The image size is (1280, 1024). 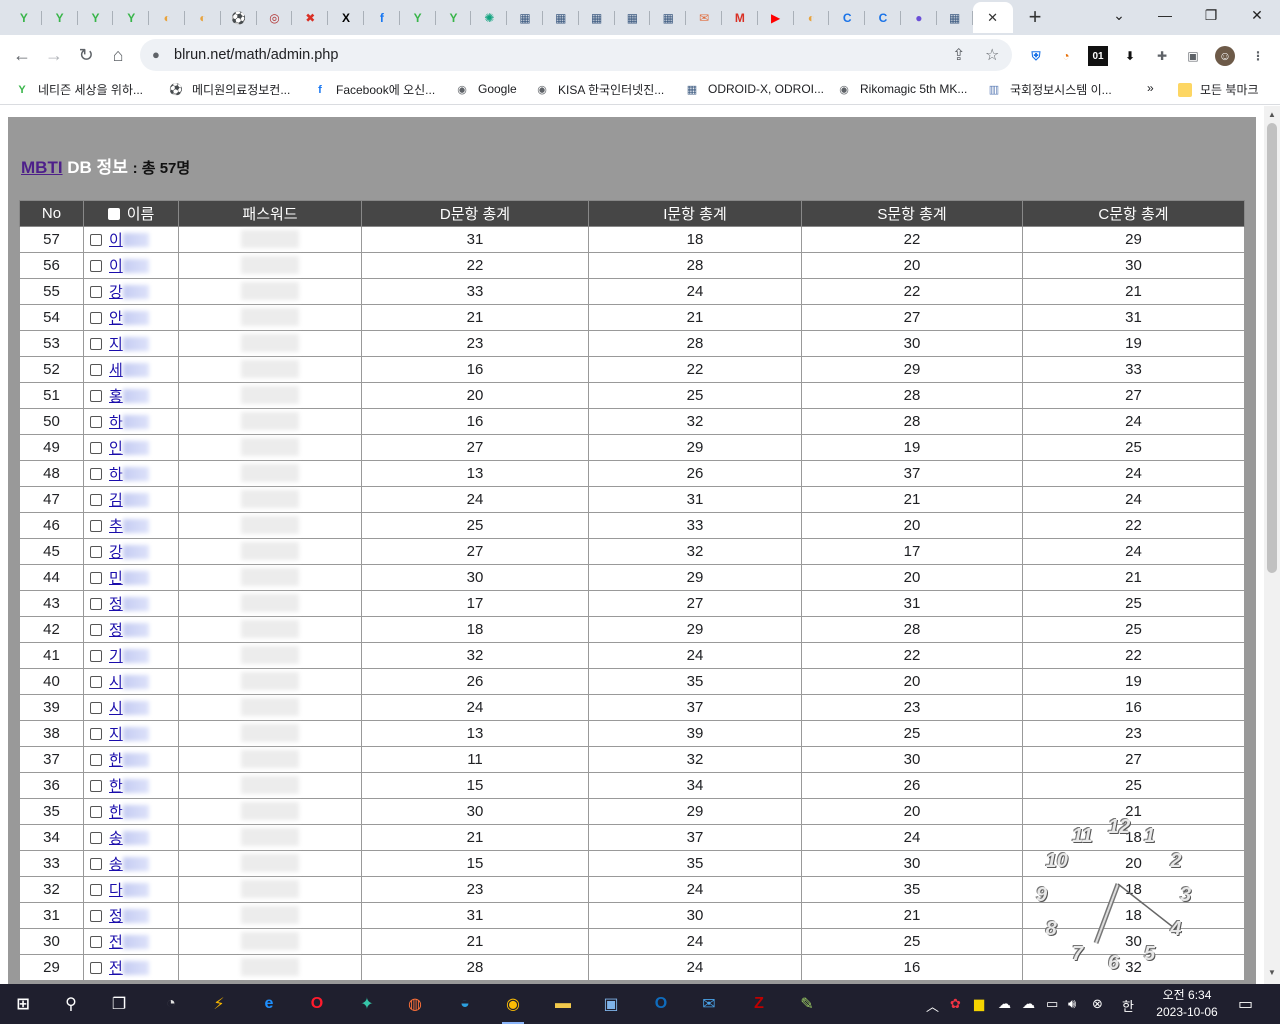 What do you see at coordinates (1258, 56) in the screenshot?
I see `menu-kebab-icon: ⋮` at bounding box center [1258, 56].